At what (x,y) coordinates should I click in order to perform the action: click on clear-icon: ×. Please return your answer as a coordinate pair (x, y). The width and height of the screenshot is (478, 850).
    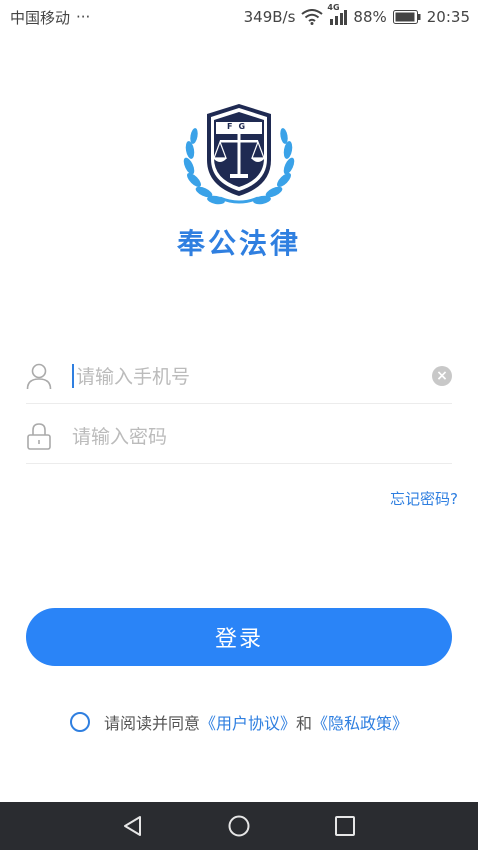
    Looking at the image, I should click on (442, 375).